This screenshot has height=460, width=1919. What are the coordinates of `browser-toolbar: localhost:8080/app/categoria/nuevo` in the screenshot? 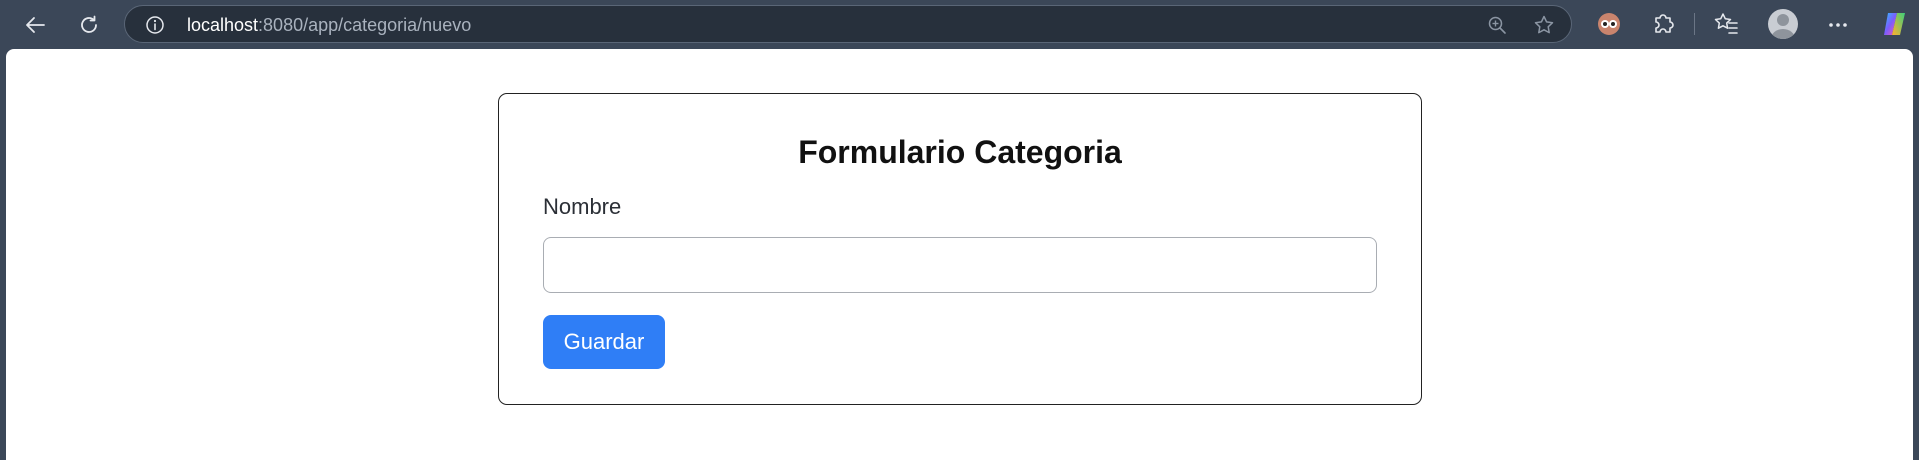 It's located at (959, 24).